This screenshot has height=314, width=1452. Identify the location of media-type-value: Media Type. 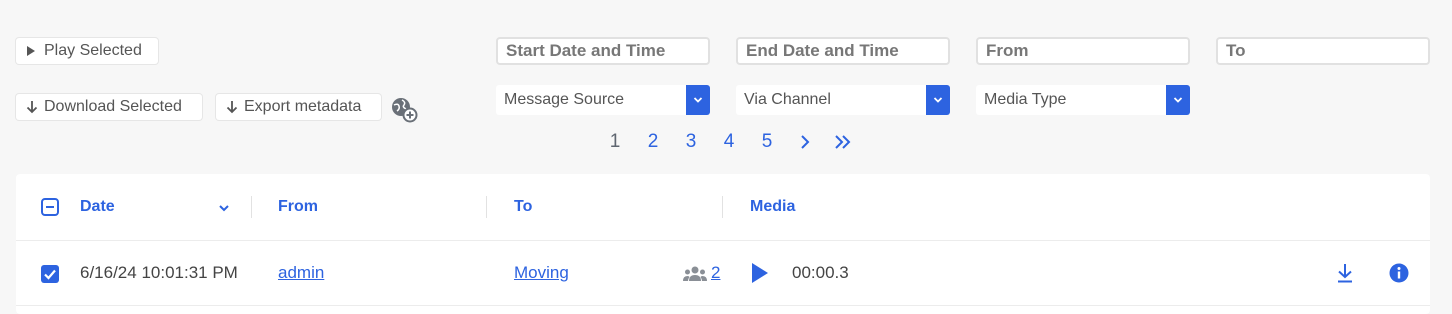
(1025, 99).